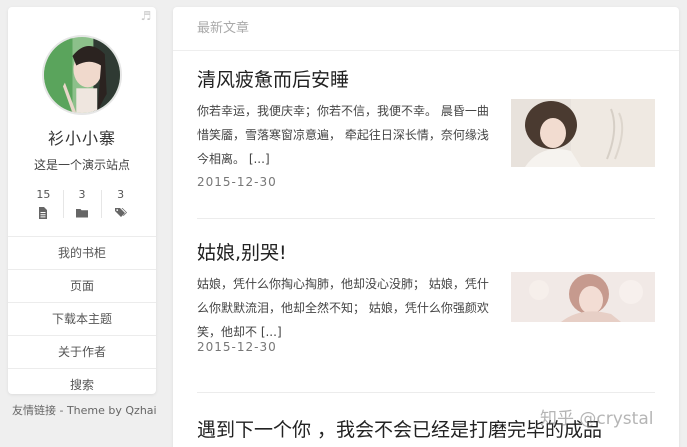 This screenshot has width=687, height=447. I want to click on section-title: 最新文章, so click(426, 29).